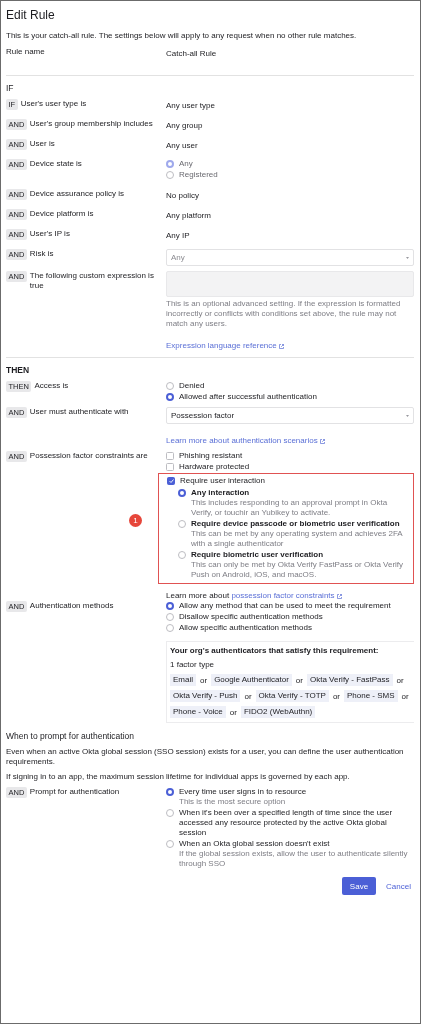 This screenshot has width=421, height=1024. What do you see at coordinates (178, 236) in the screenshot?
I see `condition-value: Any IP` at bounding box center [178, 236].